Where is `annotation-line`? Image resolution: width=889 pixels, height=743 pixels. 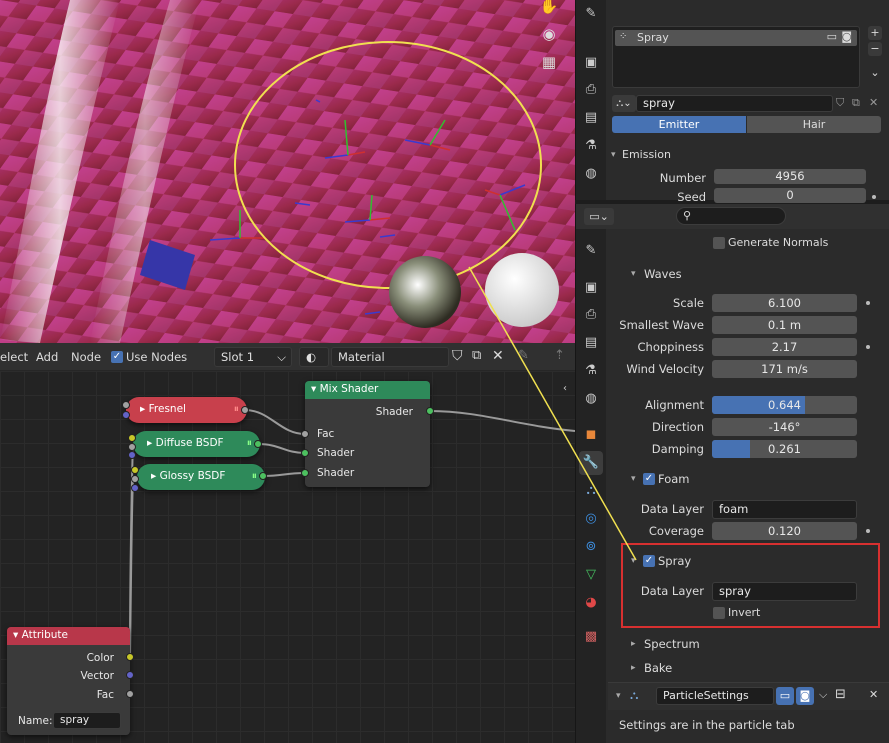 annotation-line is located at coordinates (552, 413).